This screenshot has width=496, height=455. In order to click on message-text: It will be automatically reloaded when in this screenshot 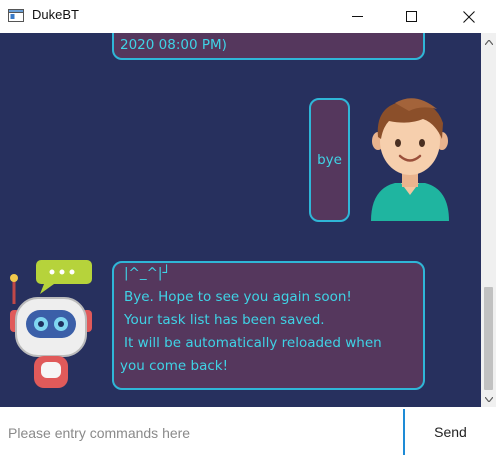, I will do `click(253, 343)`.